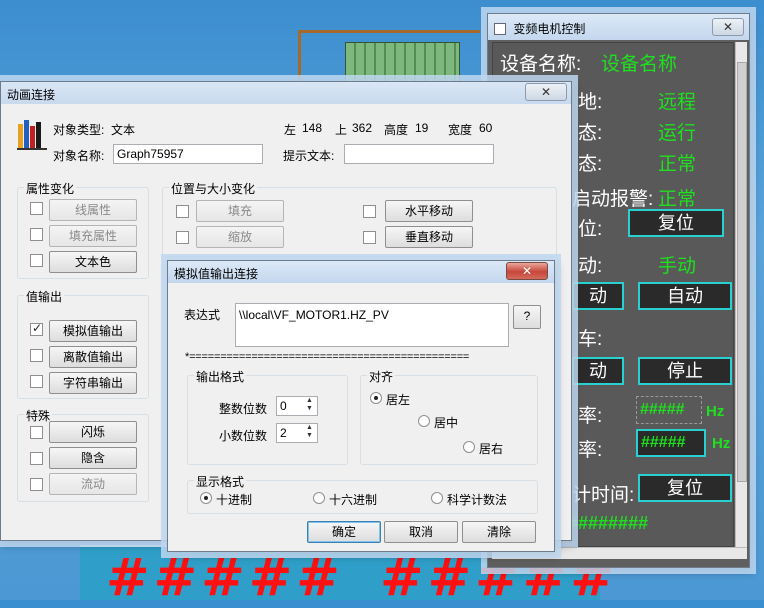 This screenshot has height=608, width=764. What do you see at coordinates (79, 130) in the screenshot?
I see `object-type-label: 对象类型:` at bounding box center [79, 130].